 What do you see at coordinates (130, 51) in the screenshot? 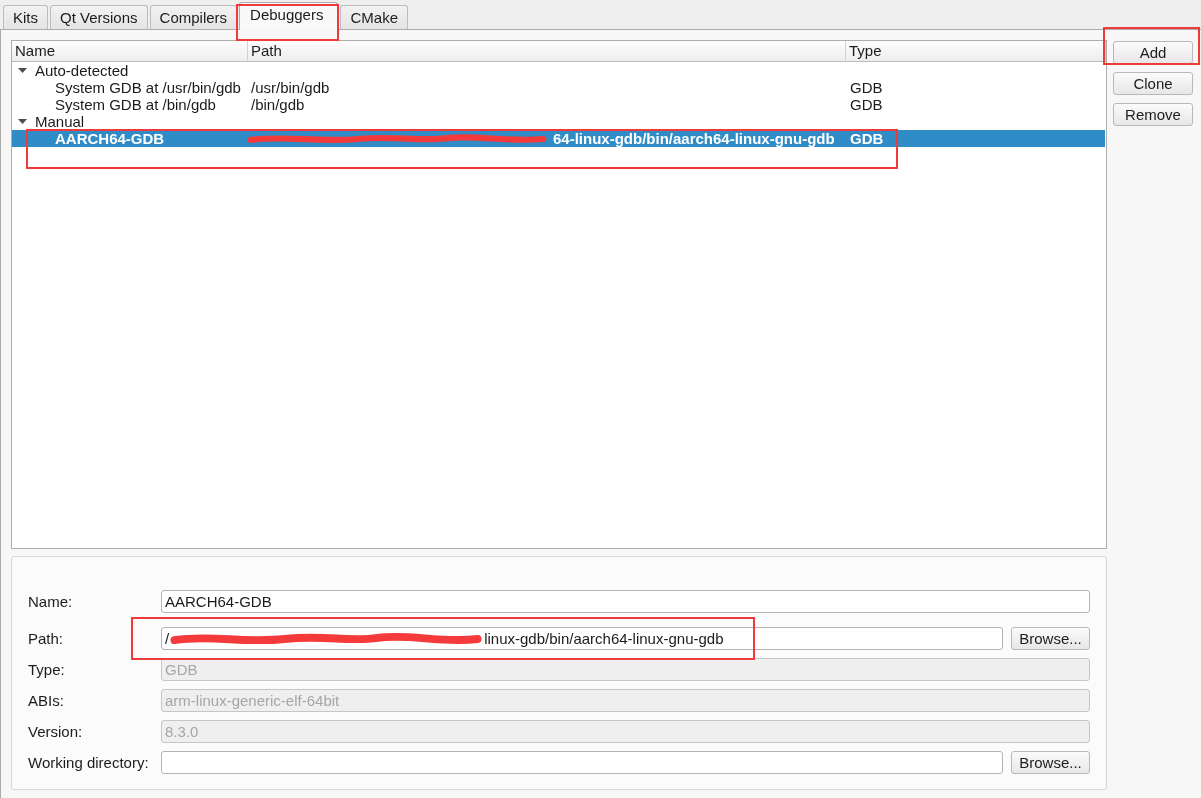
I see `column-header: Name` at bounding box center [130, 51].